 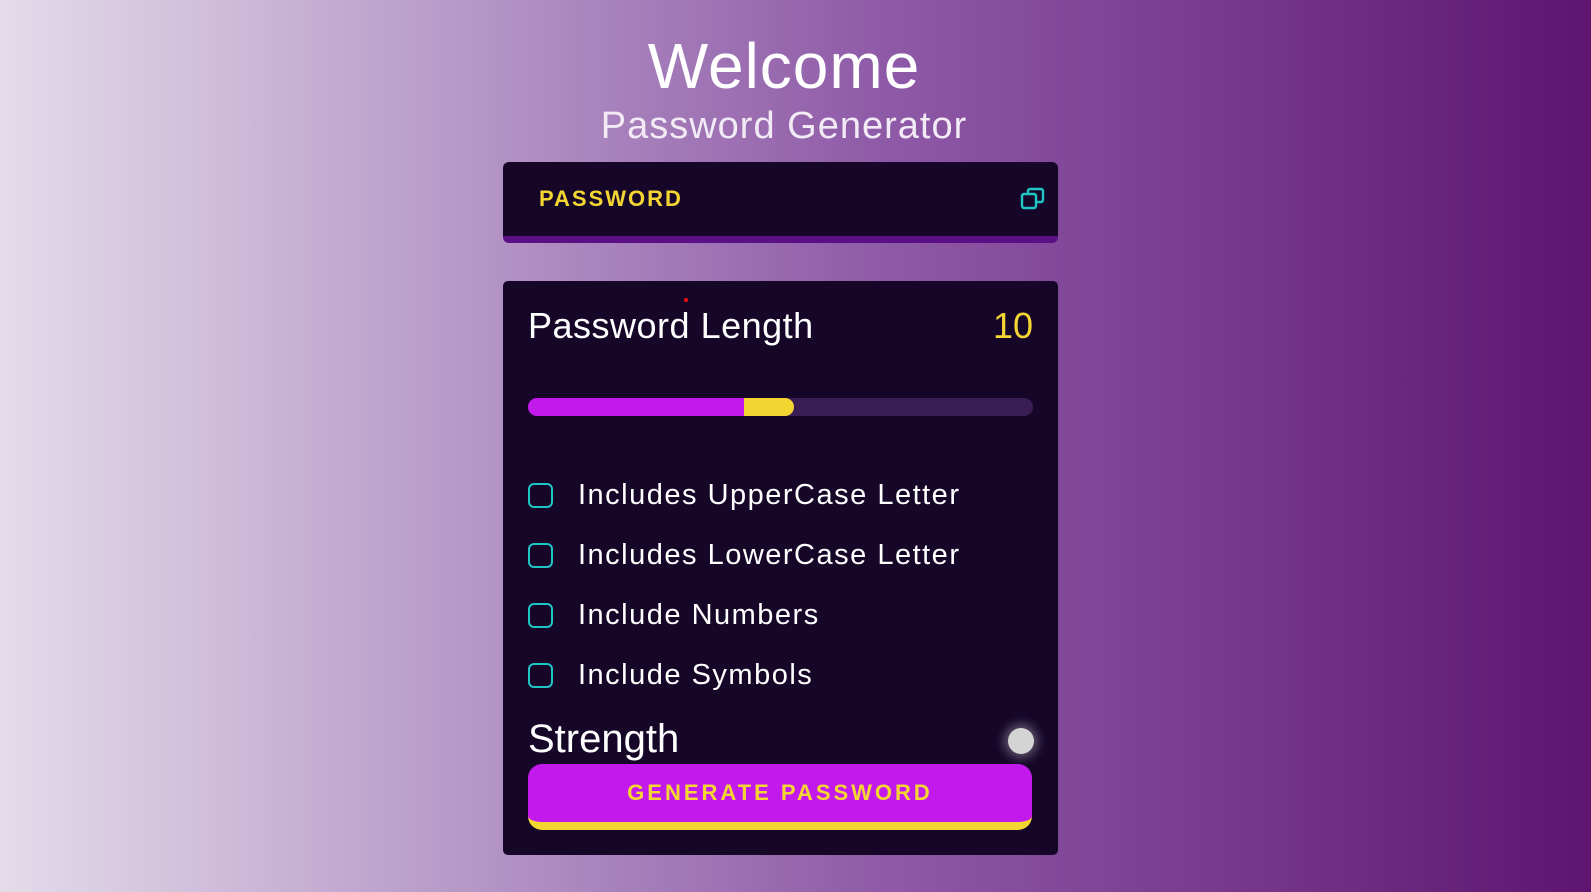 I want to click on generate-password-button: GENERATE PASSWORD, so click(x=780, y=797).